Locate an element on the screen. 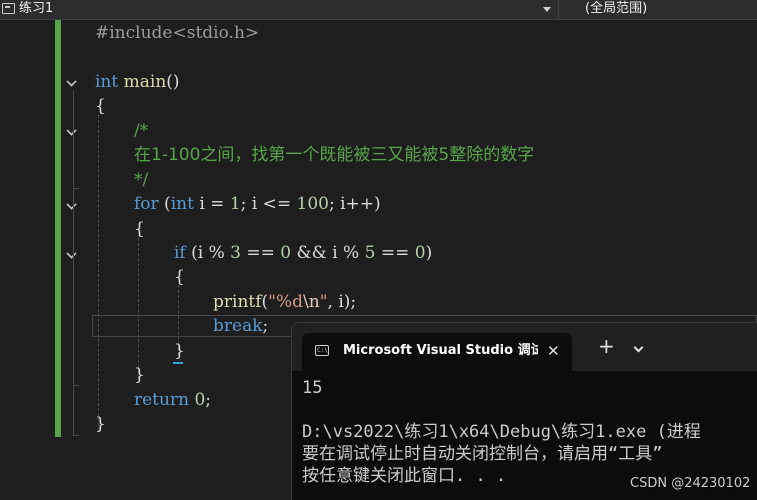 This screenshot has height=500, width=757. code-line-include: #include<stdio.h> is located at coordinates (177, 33).